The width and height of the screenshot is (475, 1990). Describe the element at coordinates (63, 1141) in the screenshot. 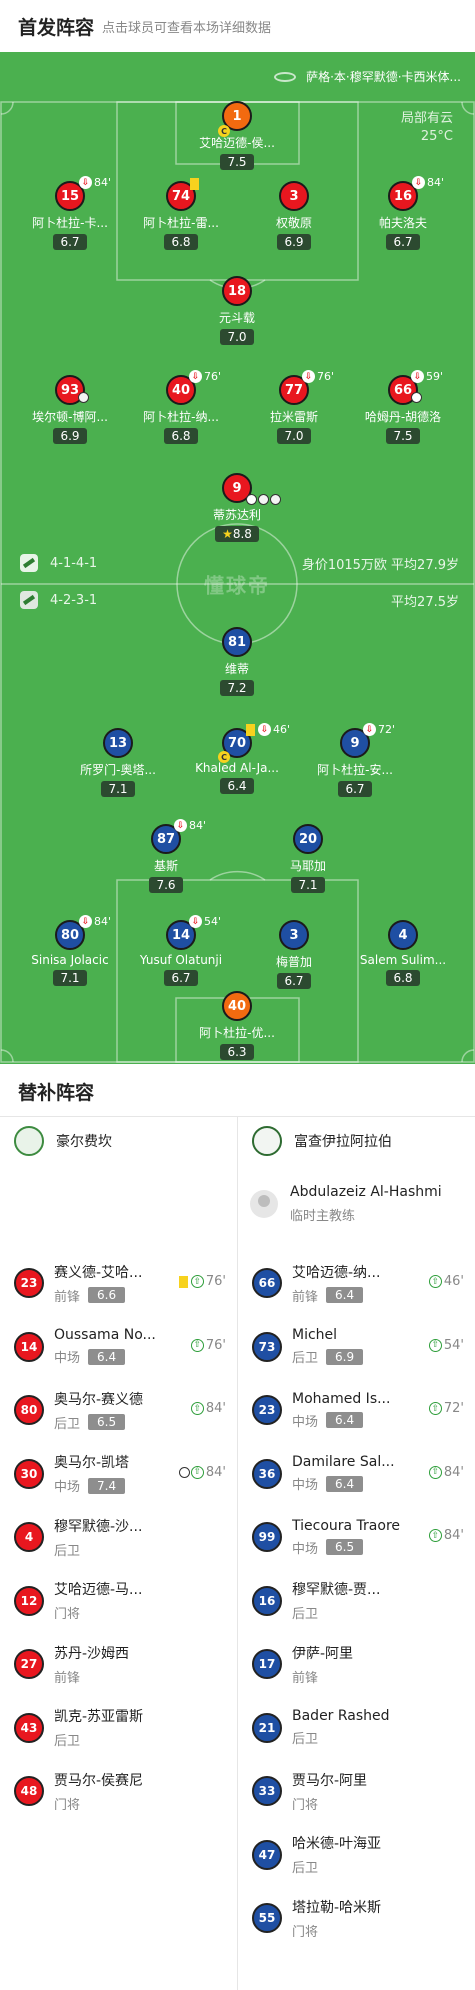

I see `home-team-header: 豪尔费坎` at that location.